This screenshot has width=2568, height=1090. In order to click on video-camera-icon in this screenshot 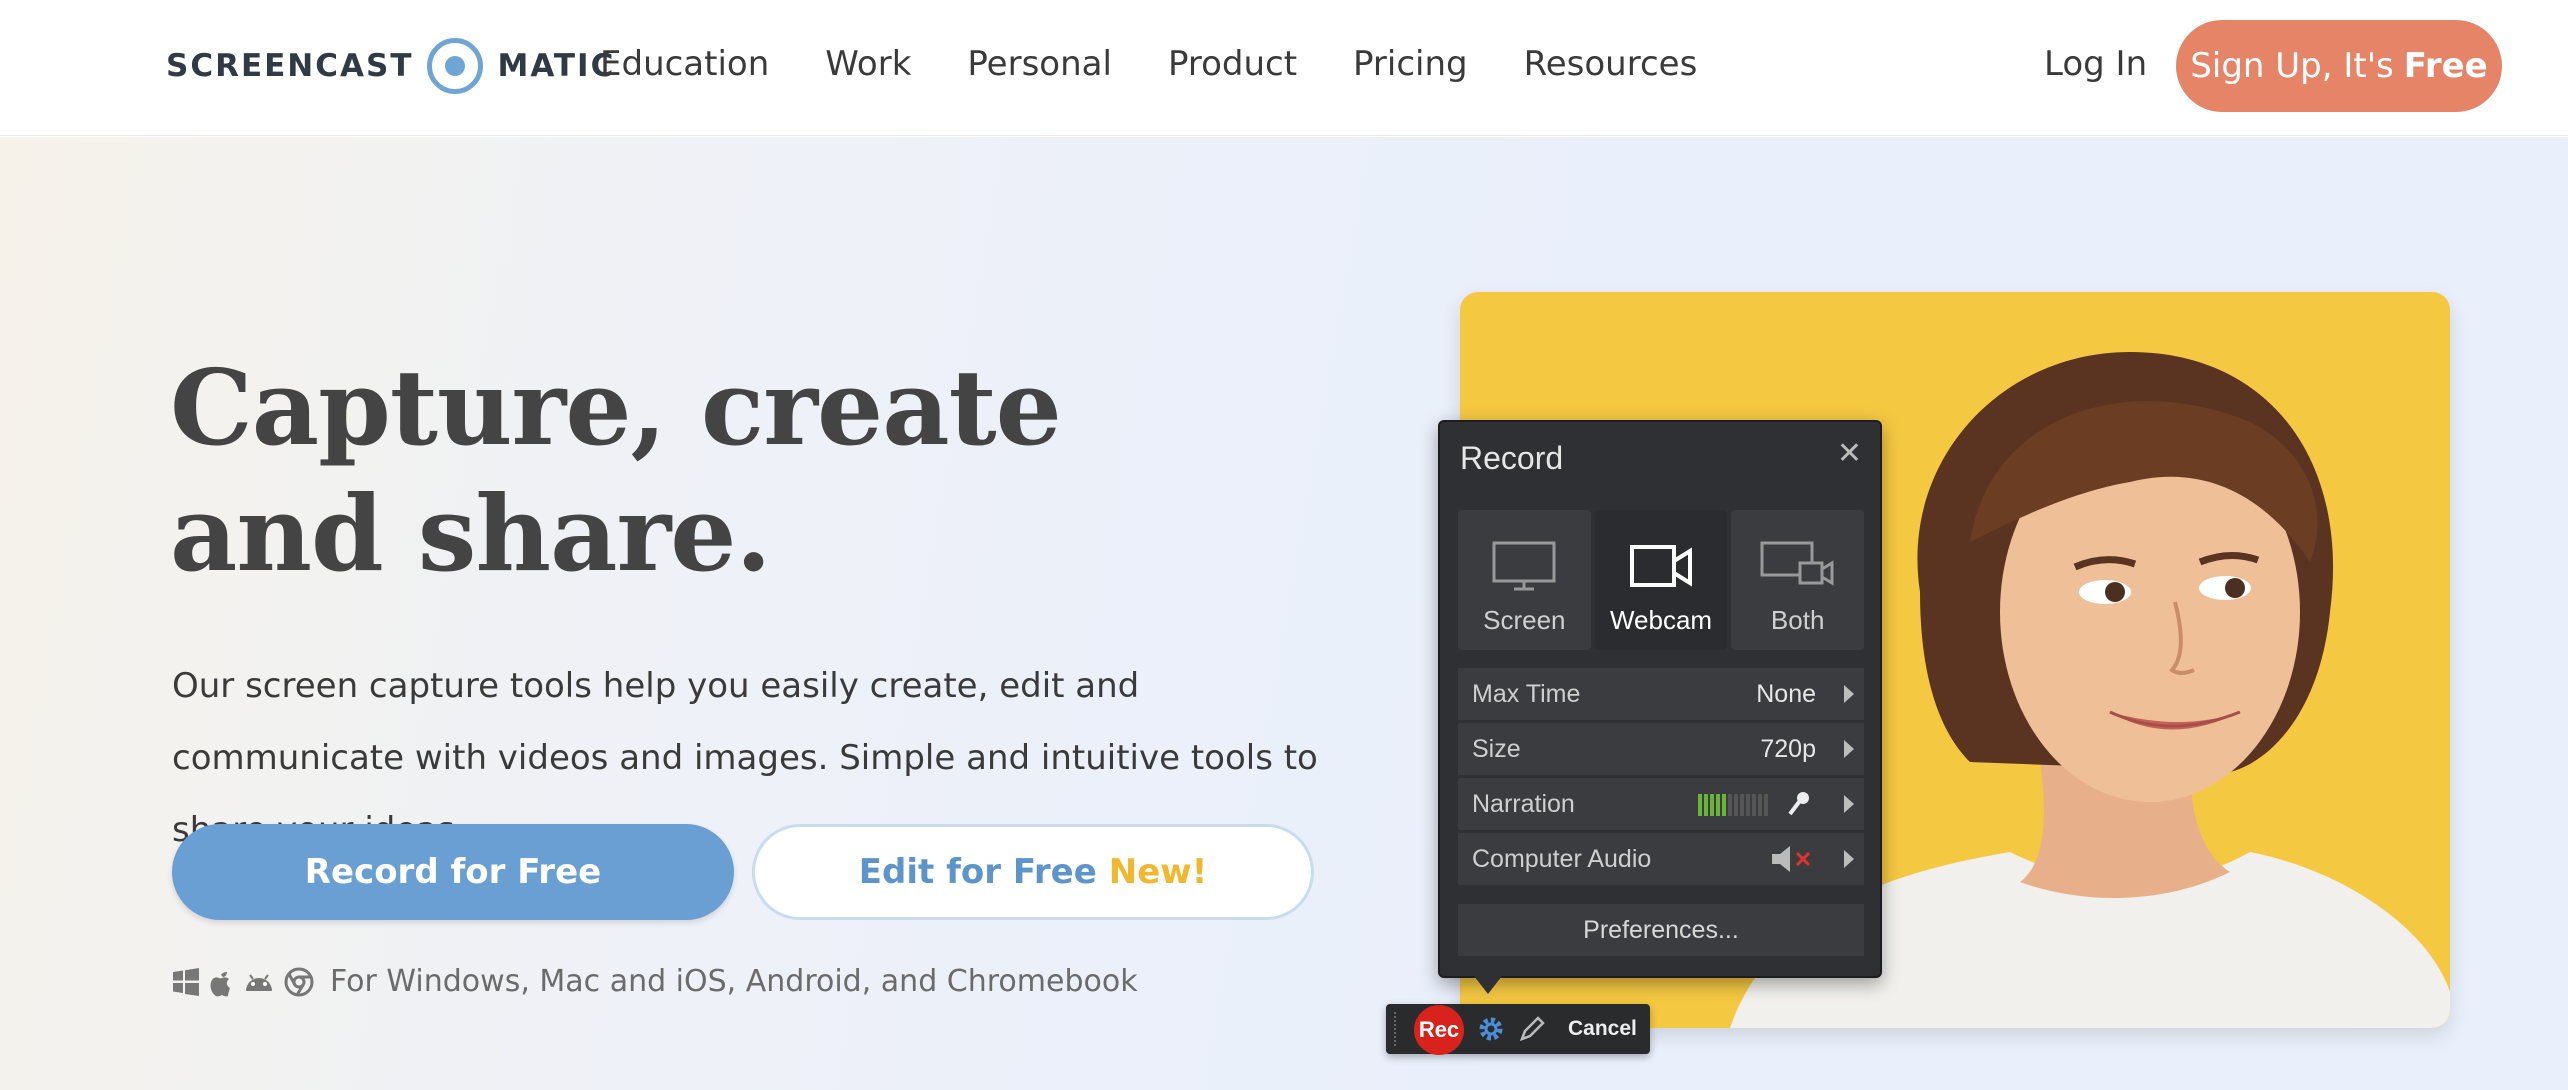, I will do `click(1661, 566)`.